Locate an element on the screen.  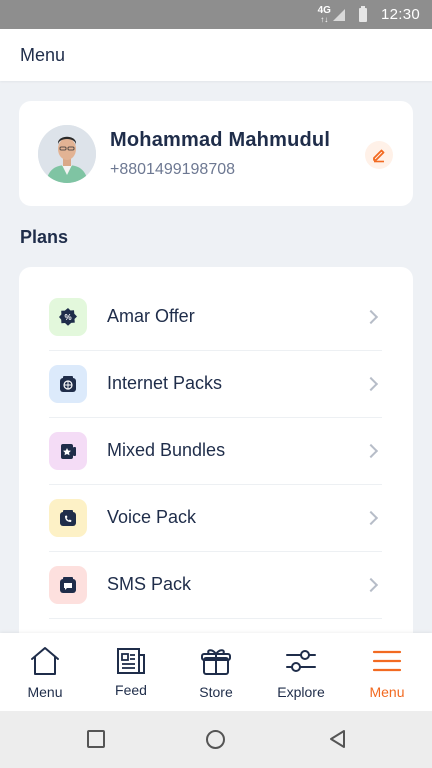
nav-menu: Menu is located at coordinates (387, 672).